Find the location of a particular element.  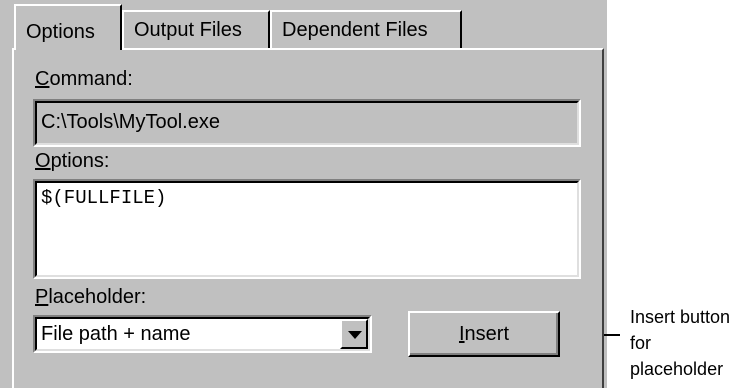

chevron-down-icon is located at coordinates (354, 334).